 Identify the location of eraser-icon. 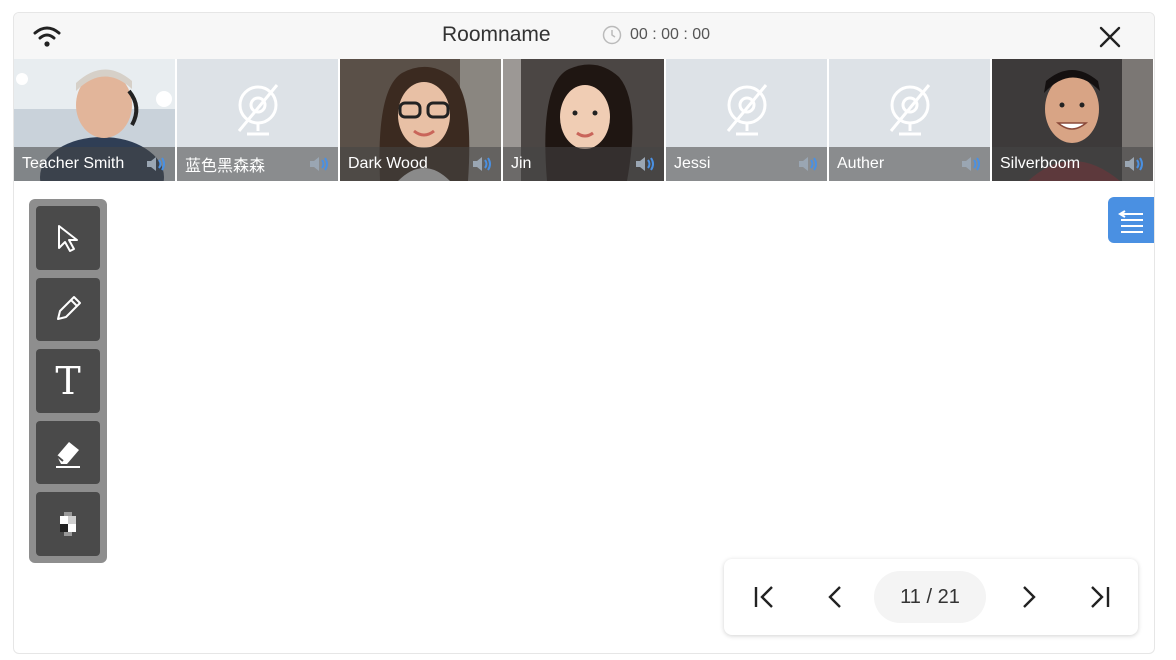
(68, 454).